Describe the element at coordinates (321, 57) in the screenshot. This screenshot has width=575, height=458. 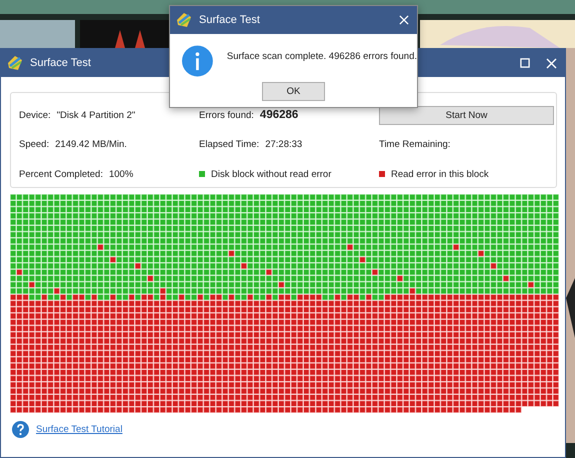
I see `dialog-message: Surface scan complete. 496286 errors found.` at that location.